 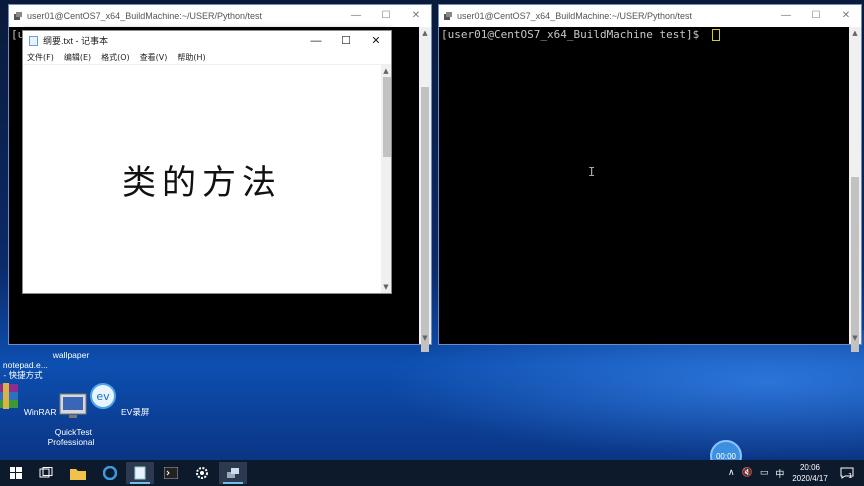 What do you see at coordinates (191, 57) in the screenshot?
I see `menu-help: 帮助(H)` at bounding box center [191, 57].